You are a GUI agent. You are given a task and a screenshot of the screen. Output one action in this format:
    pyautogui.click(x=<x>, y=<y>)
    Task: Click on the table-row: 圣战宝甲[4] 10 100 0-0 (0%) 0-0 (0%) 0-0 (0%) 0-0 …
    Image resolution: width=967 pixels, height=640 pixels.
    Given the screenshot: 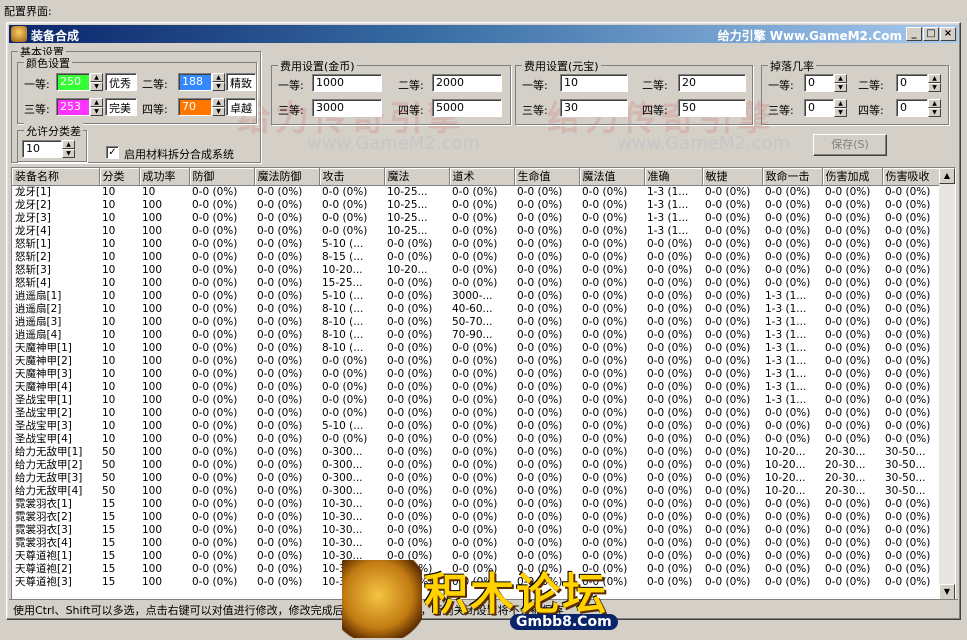 What is the action you would take?
    pyautogui.click(x=476, y=439)
    